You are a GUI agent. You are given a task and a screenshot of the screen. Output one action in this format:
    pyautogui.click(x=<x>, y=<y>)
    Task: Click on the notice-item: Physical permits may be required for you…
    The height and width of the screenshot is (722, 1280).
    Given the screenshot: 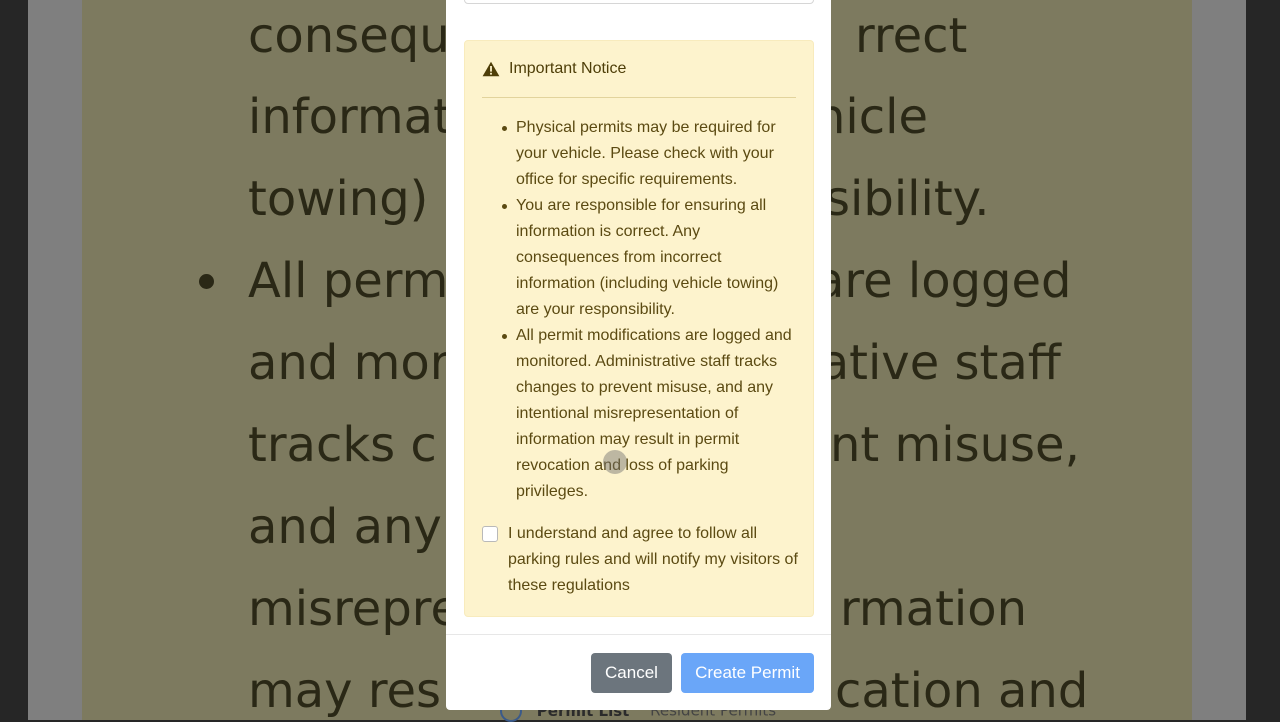 What is the action you would take?
    pyautogui.click(x=651, y=154)
    